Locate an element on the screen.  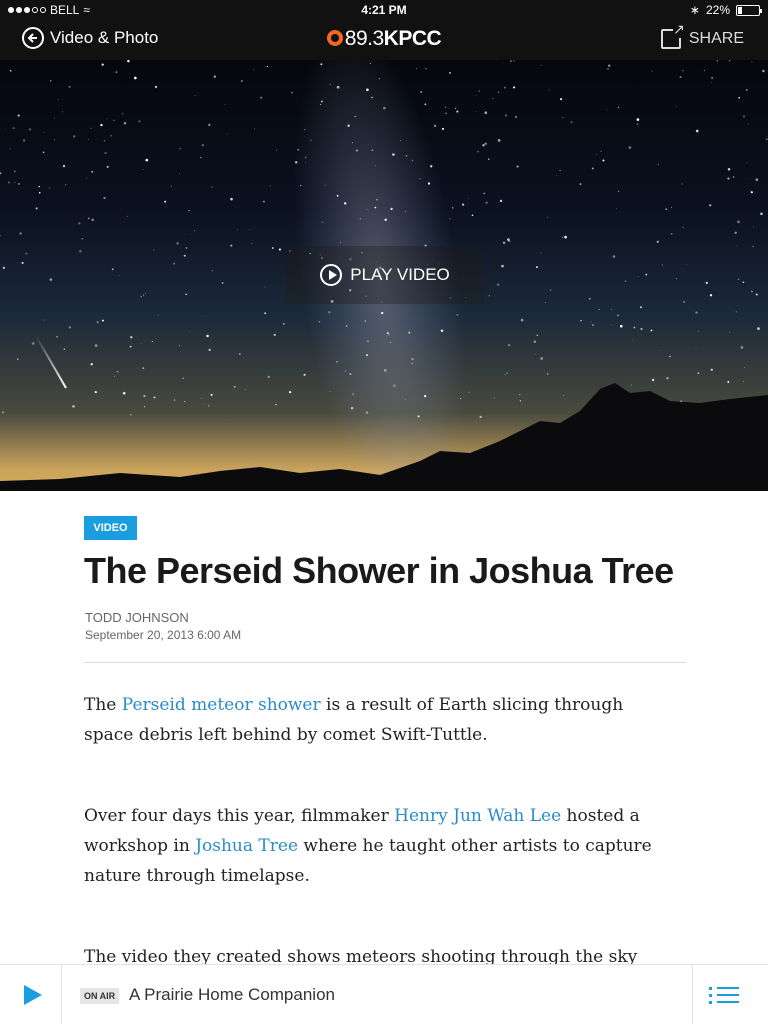
carrier-name: BELL is located at coordinates (65, 10).